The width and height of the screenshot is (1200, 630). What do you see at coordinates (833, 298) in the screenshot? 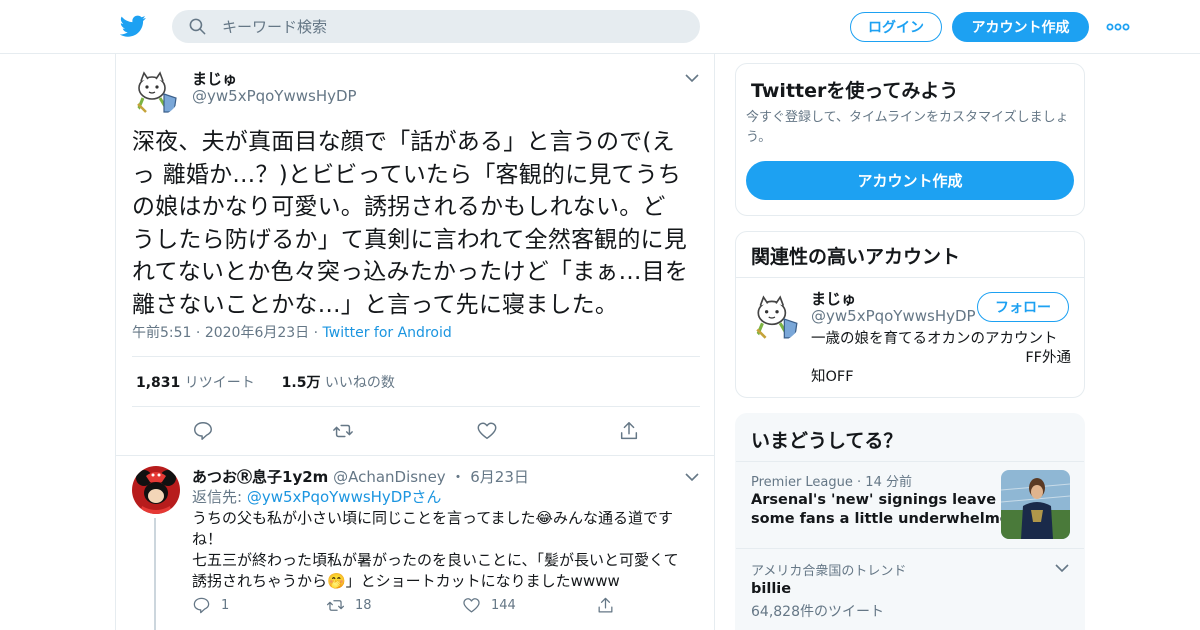
I see `related-name: まじゅ` at bounding box center [833, 298].